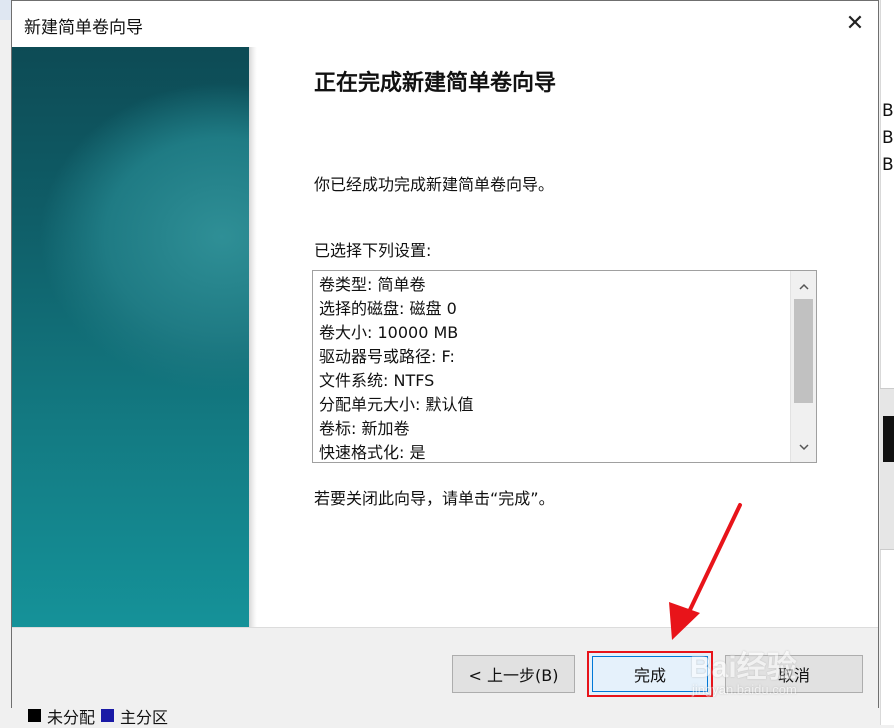 The height and width of the screenshot is (728, 894). What do you see at coordinates (803, 351) in the screenshot?
I see `scrollbar-thumb` at bounding box center [803, 351].